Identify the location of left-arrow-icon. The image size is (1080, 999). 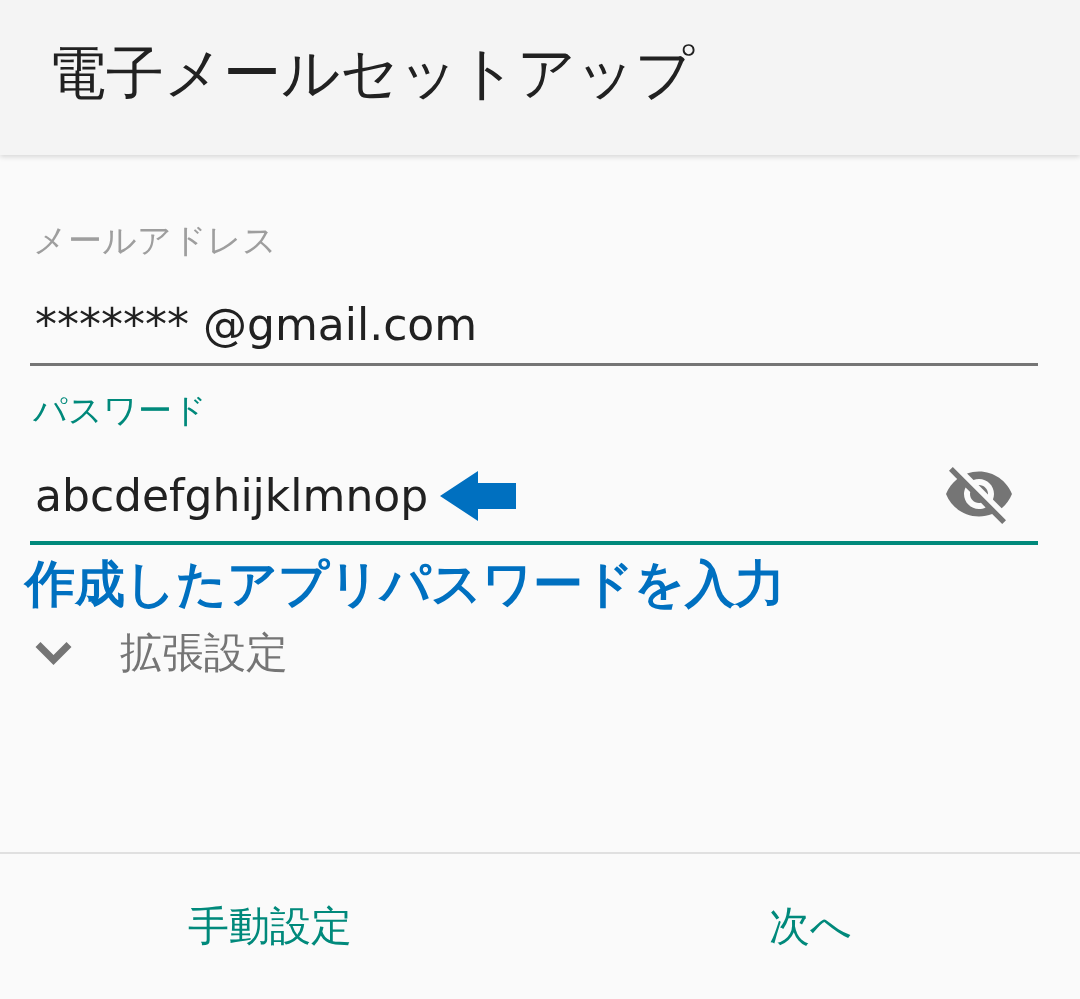
(478, 495).